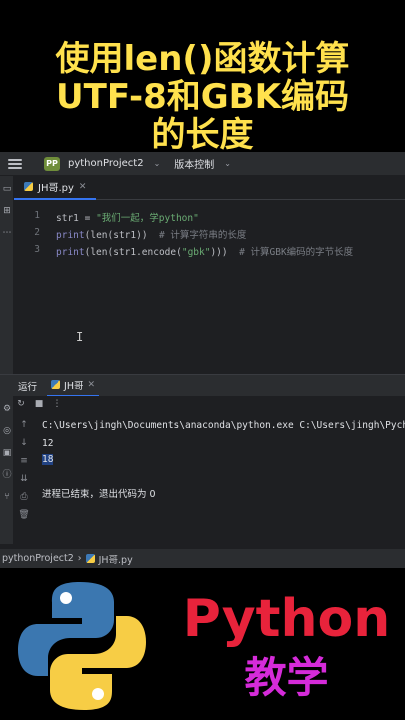 This screenshot has height=720, width=405. What do you see at coordinates (24, 497) in the screenshot?
I see `print-icon: ⎙` at bounding box center [24, 497].